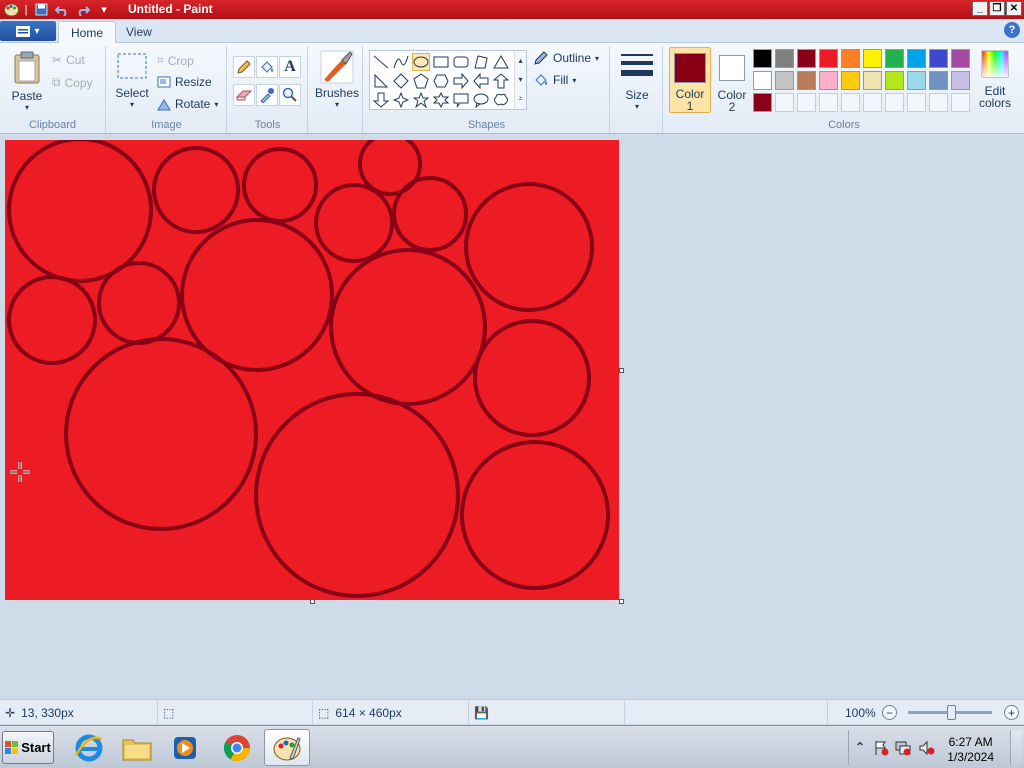  What do you see at coordinates (83, 10) in the screenshot?
I see `redo-icon` at bounding box center [83, 10].